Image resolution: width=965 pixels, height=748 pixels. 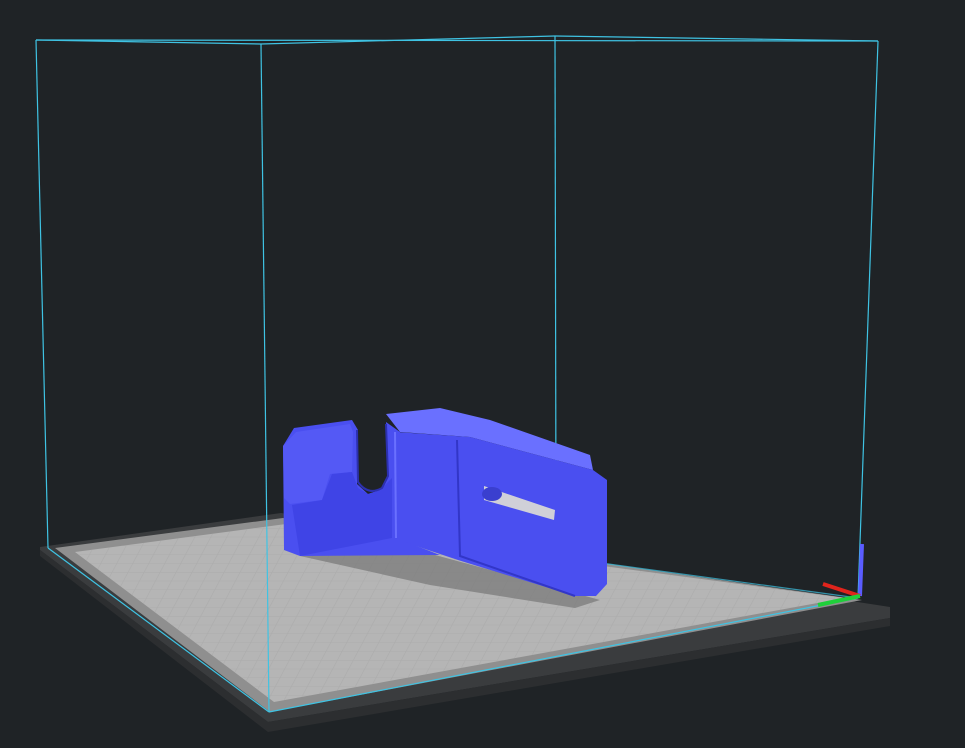 What do you see at coordinates (492, 494) in the screenshot?
I see `model-slot-end` at bounding box center [492, 494].